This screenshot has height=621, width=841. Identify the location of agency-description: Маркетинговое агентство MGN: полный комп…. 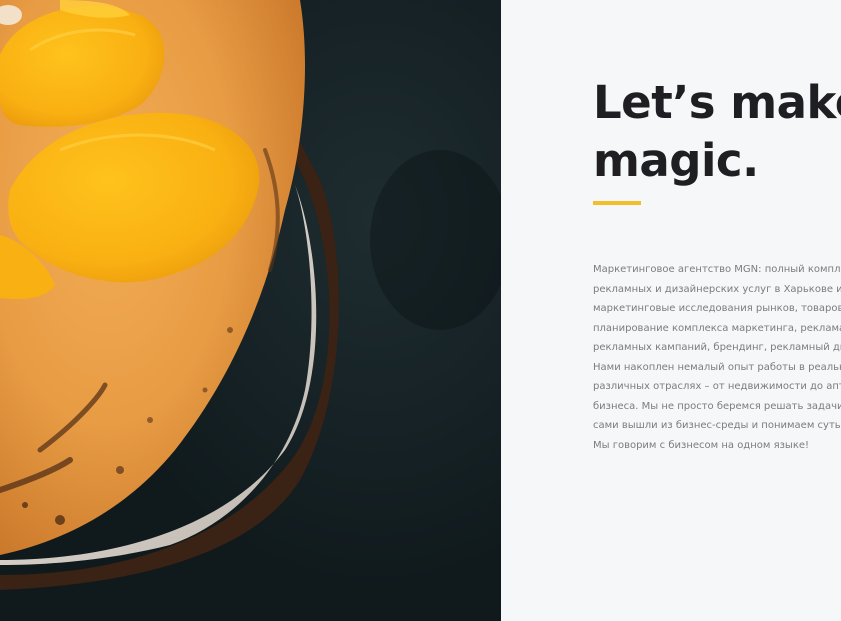
(717, 357).